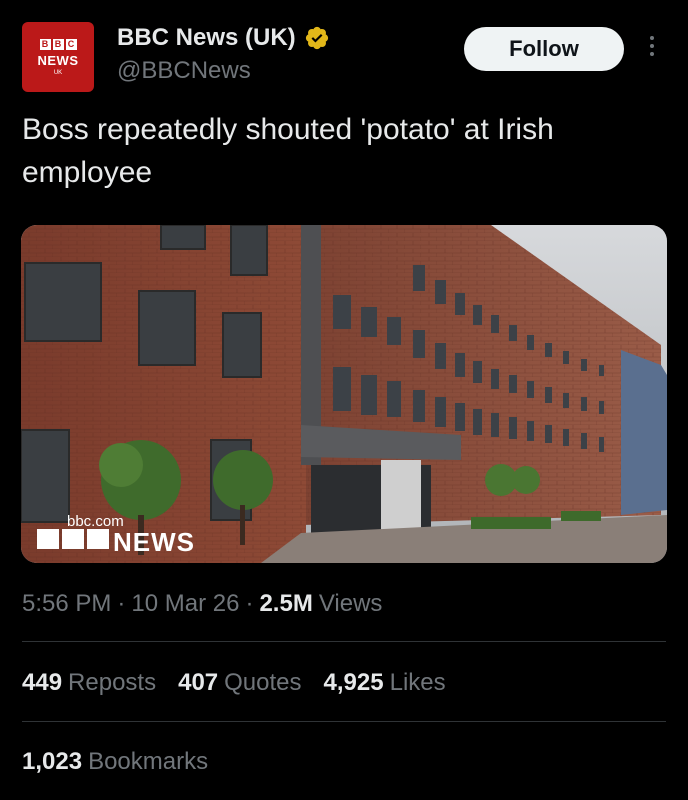  Describe the element at coordinates (239, 683) in the screenshot. I see `quotes-stat: 407 Quotes` at that location.